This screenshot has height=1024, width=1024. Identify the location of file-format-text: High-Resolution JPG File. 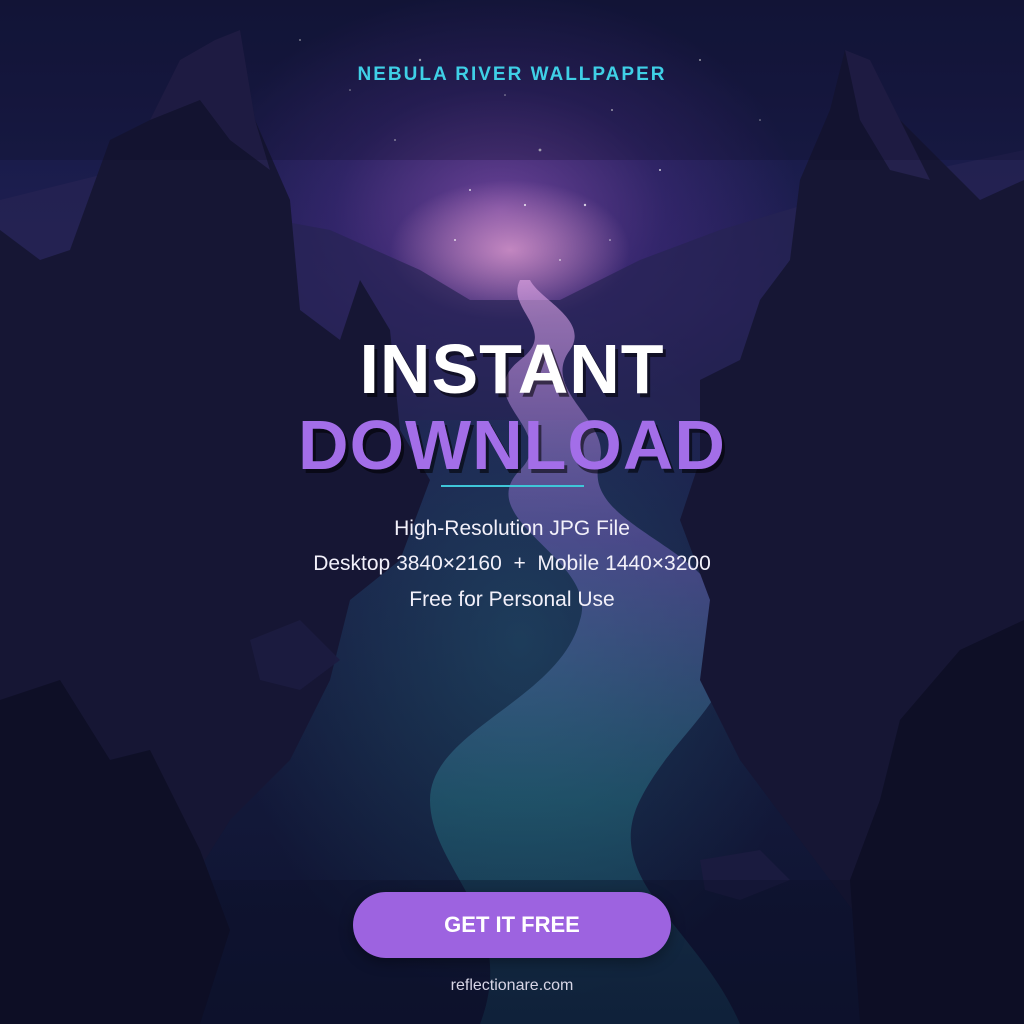
(512, 528).